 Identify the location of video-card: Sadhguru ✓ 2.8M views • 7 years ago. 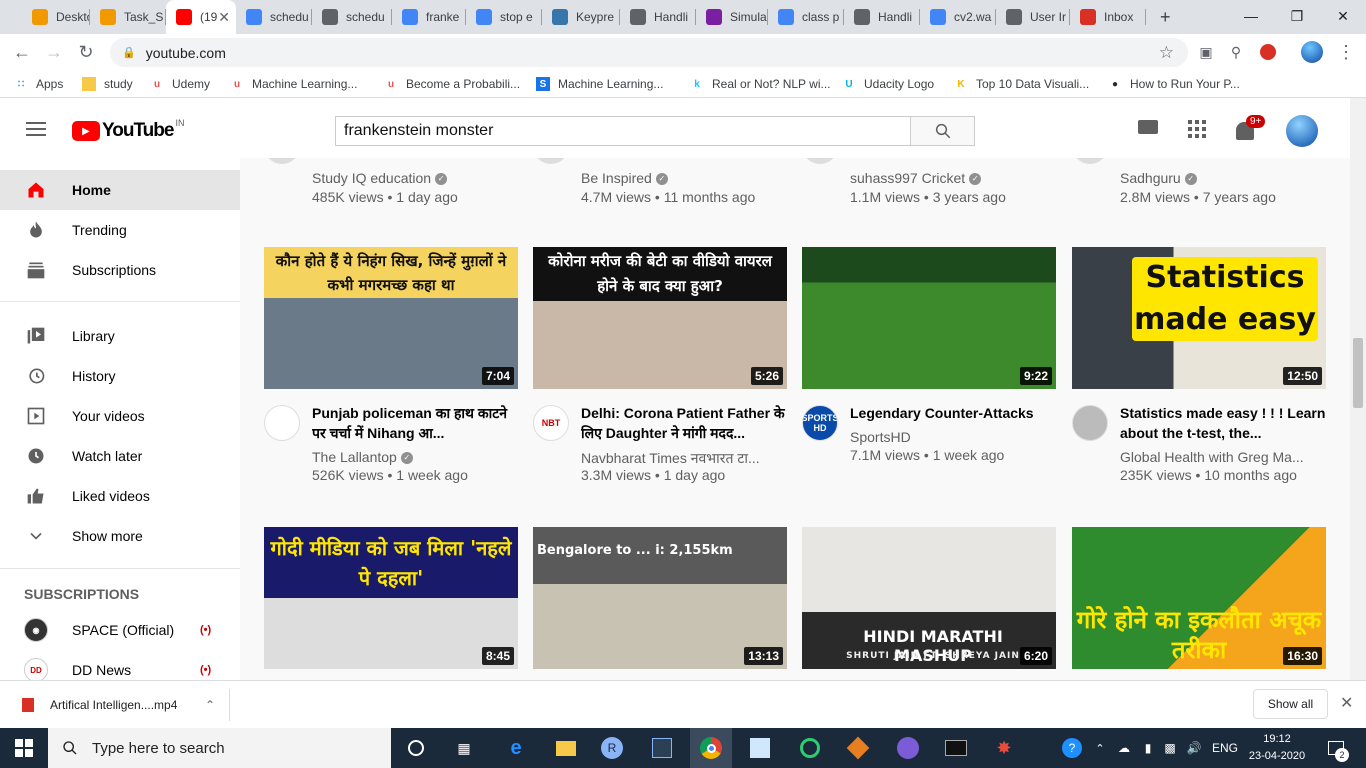
(1199, 188).